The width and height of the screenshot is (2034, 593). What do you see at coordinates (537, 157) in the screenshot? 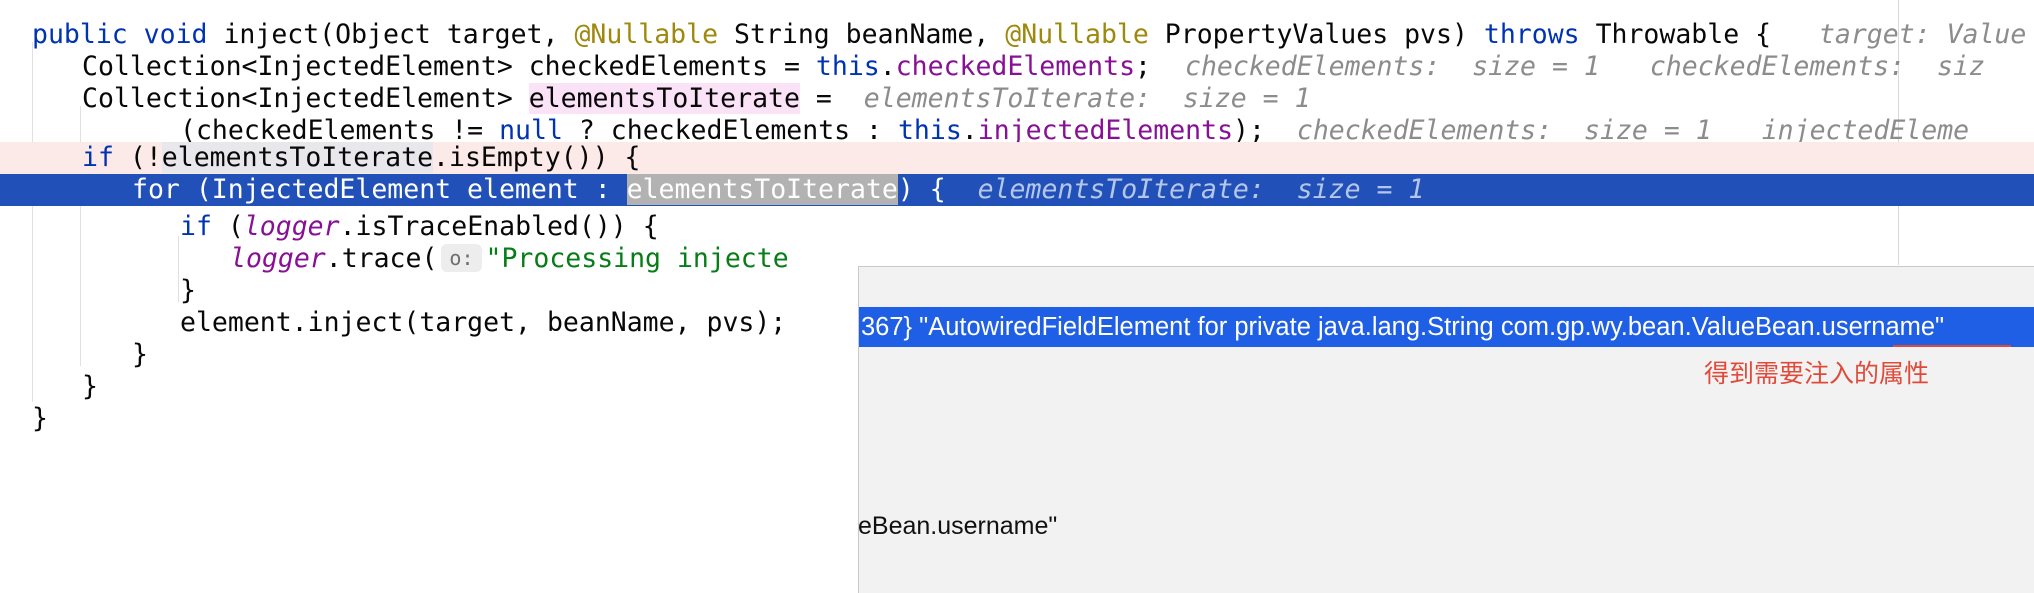
I see `is-empty-call: .isEmpty()) {` at bounding box center [537, 157].